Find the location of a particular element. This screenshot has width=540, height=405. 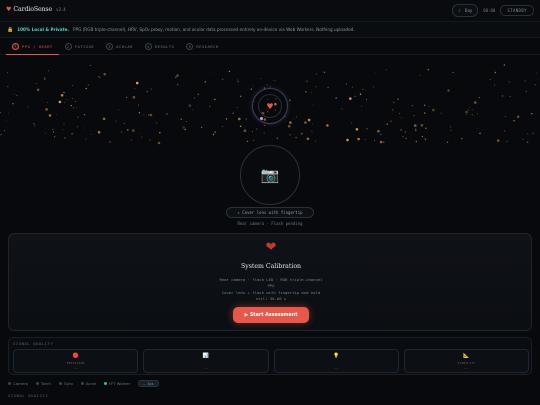

lock-icon: 🔒 is located at coordinates (10, 29).